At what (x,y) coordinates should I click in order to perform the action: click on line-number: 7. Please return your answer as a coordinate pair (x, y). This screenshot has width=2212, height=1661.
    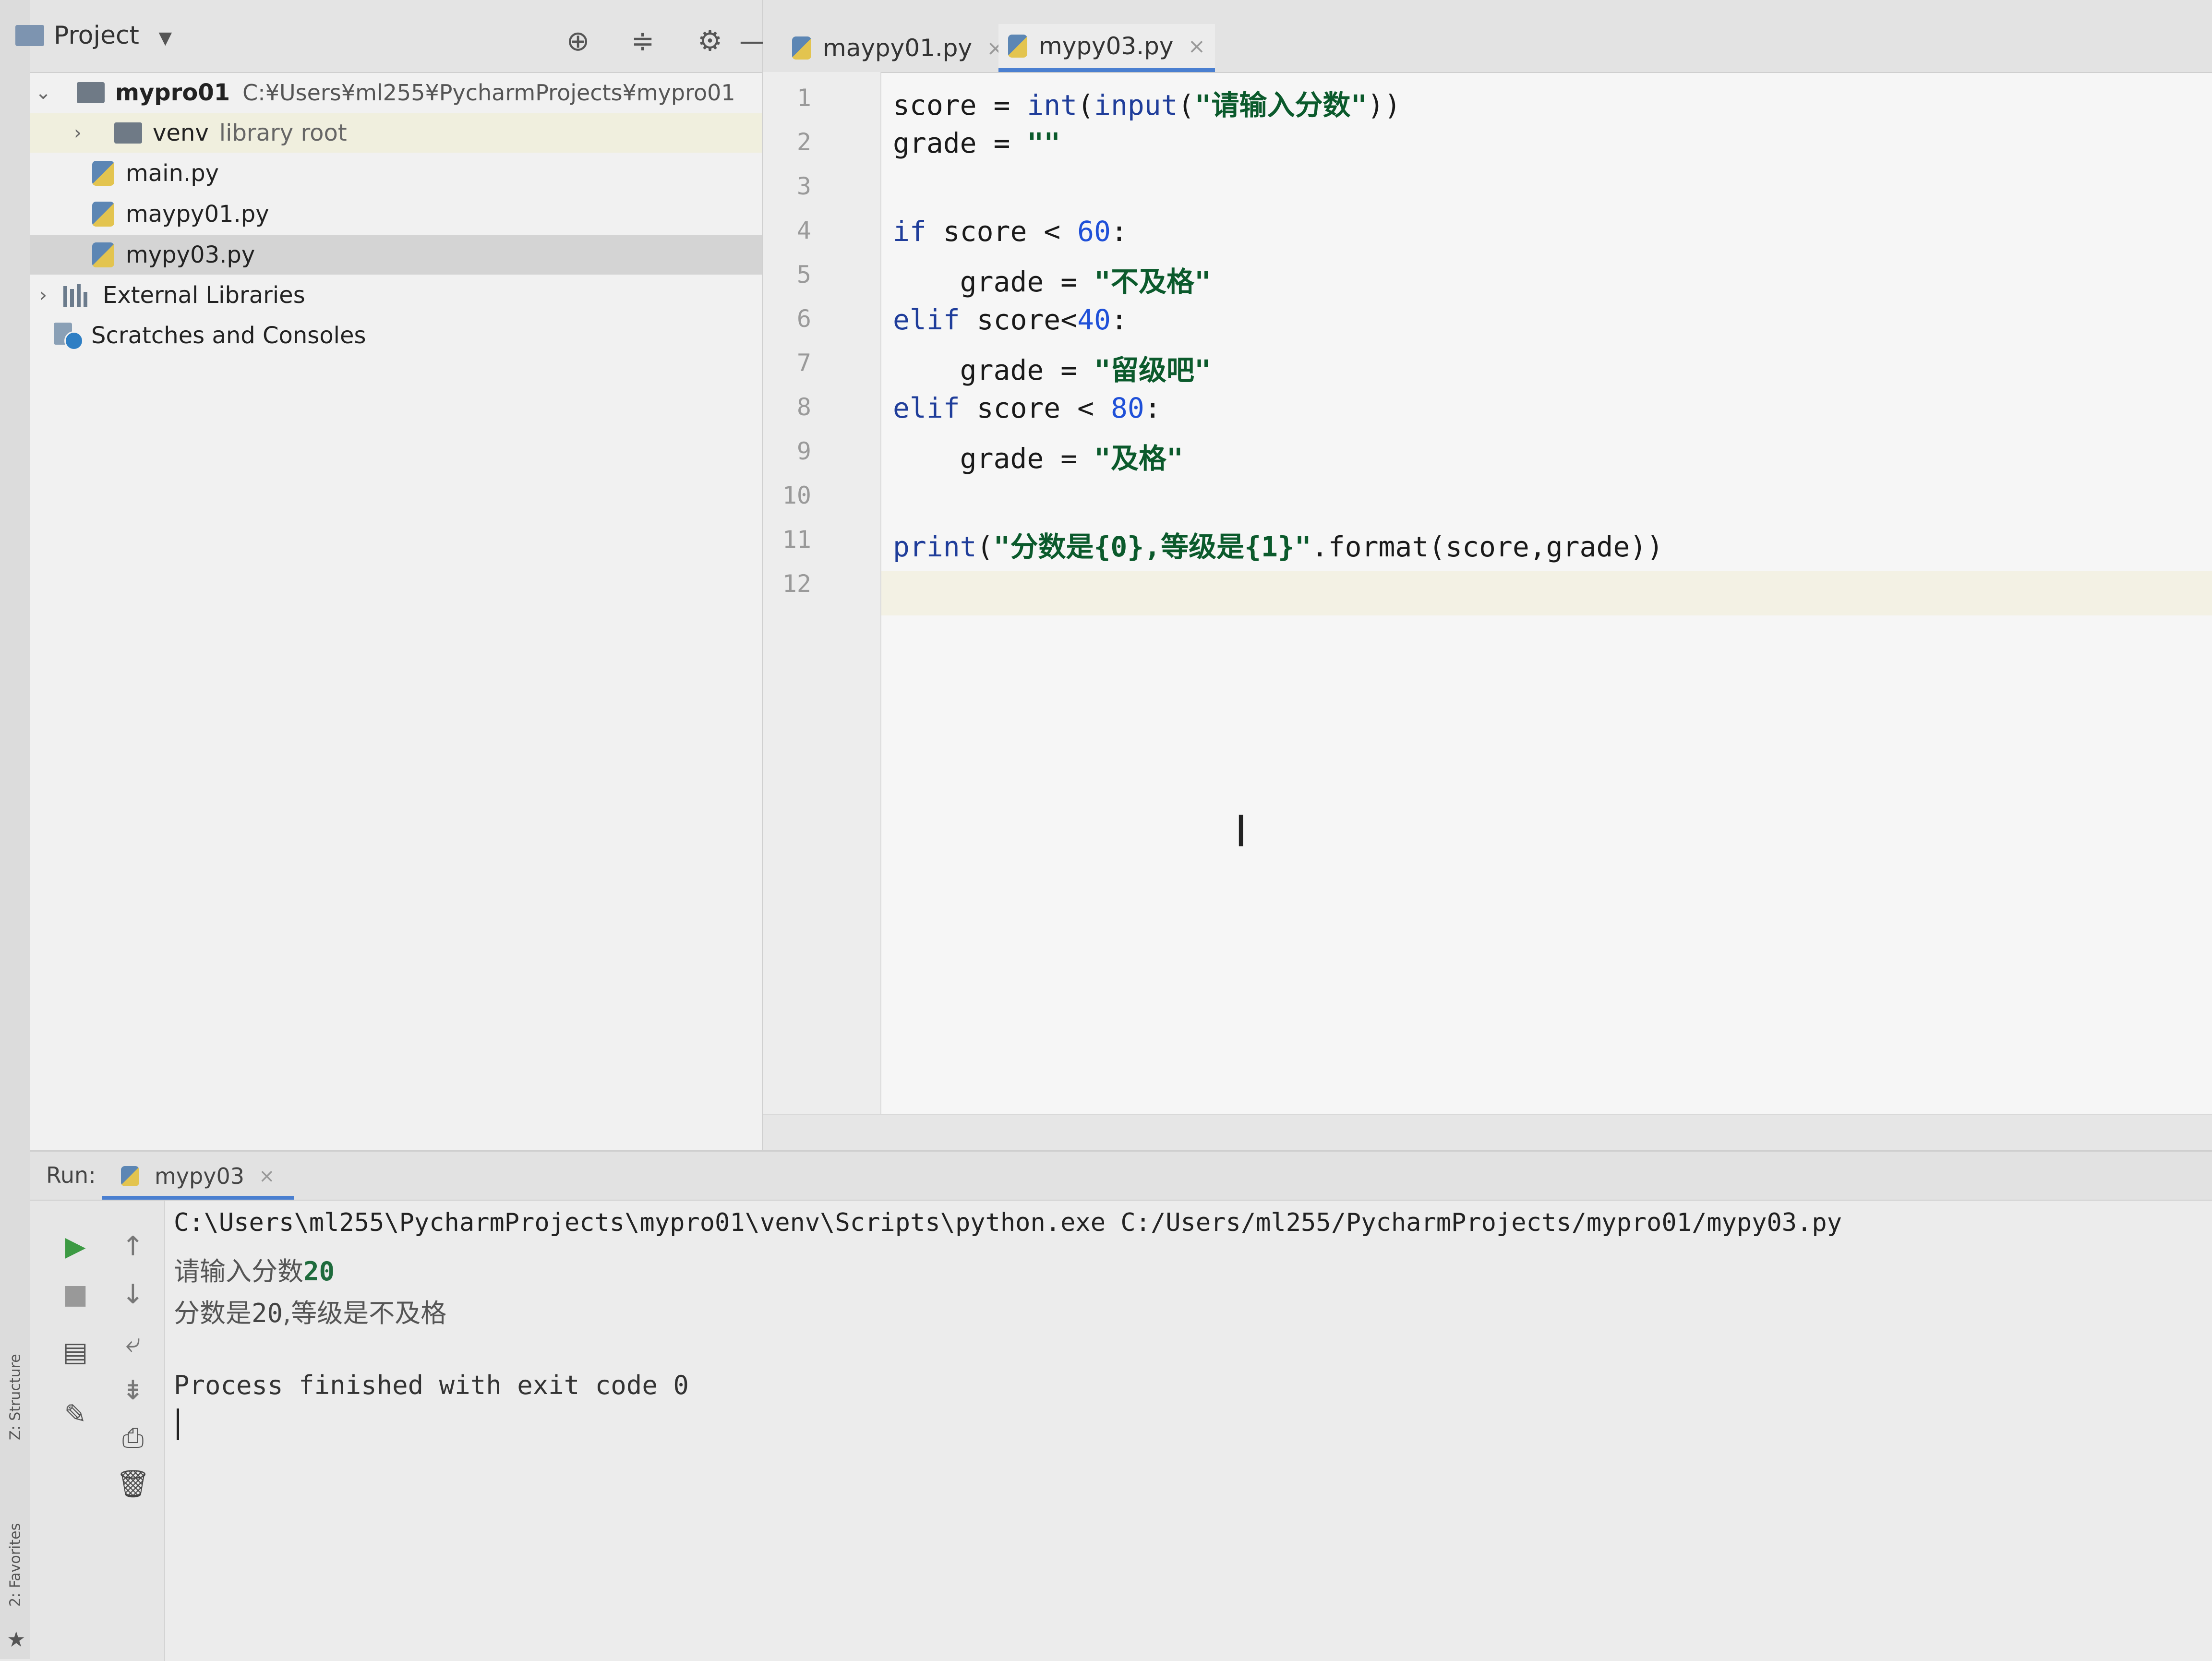
    Looking at the image, I should click on (803, 363).